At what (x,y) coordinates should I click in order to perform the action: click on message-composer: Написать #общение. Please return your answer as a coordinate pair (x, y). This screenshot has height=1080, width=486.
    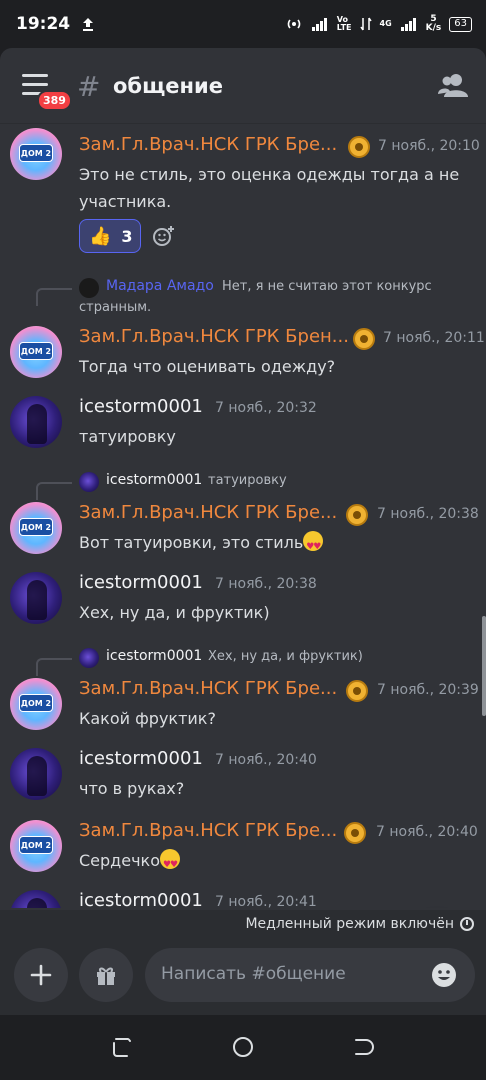
    Looking at the image, I should click on (243, 976).